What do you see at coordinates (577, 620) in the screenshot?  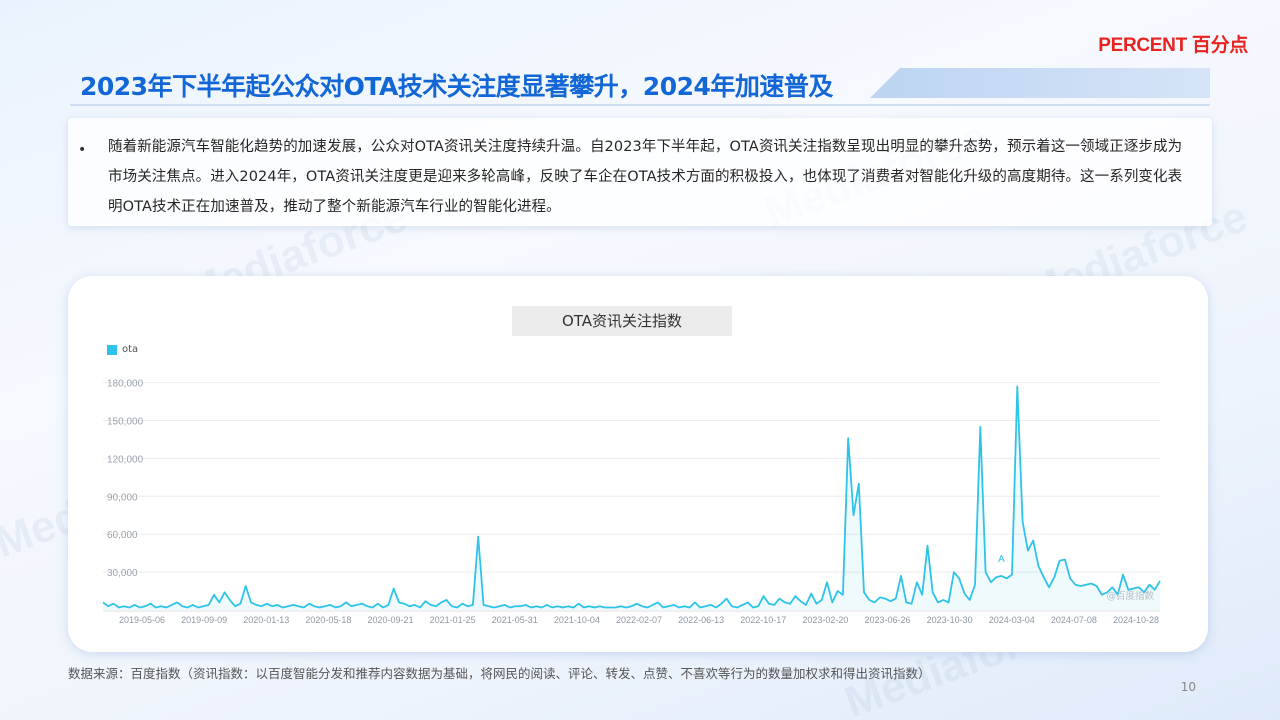 I see `x-tick-label: 2021-10-04` at bounding box center [577, 620].